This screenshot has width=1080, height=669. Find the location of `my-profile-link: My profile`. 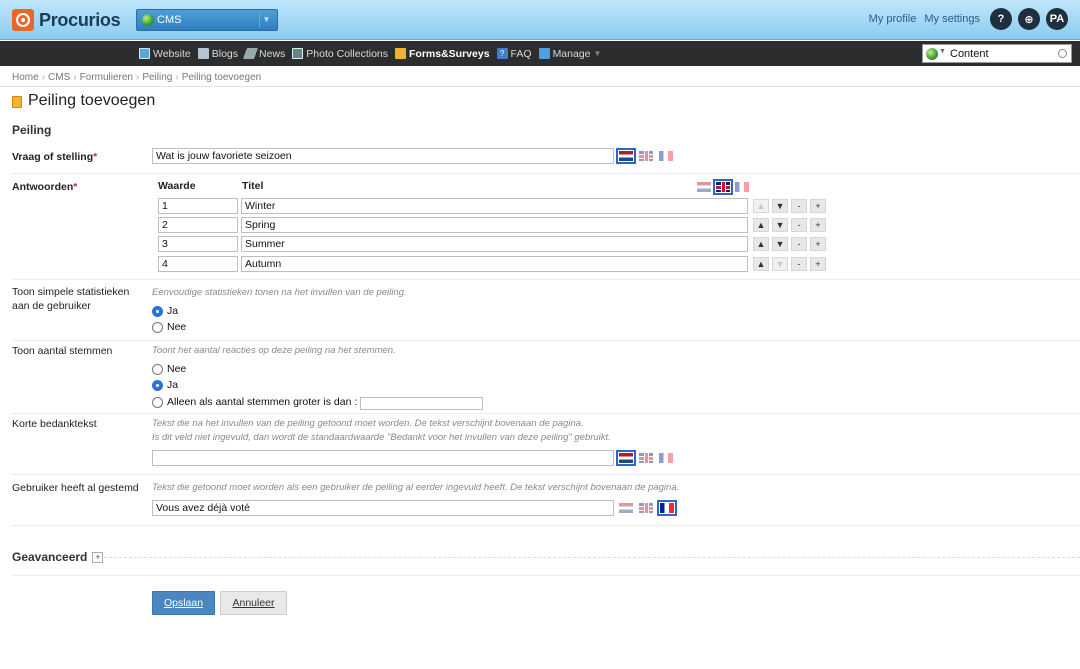

my-profile-link: My profile is located at coordinates (893, 19).